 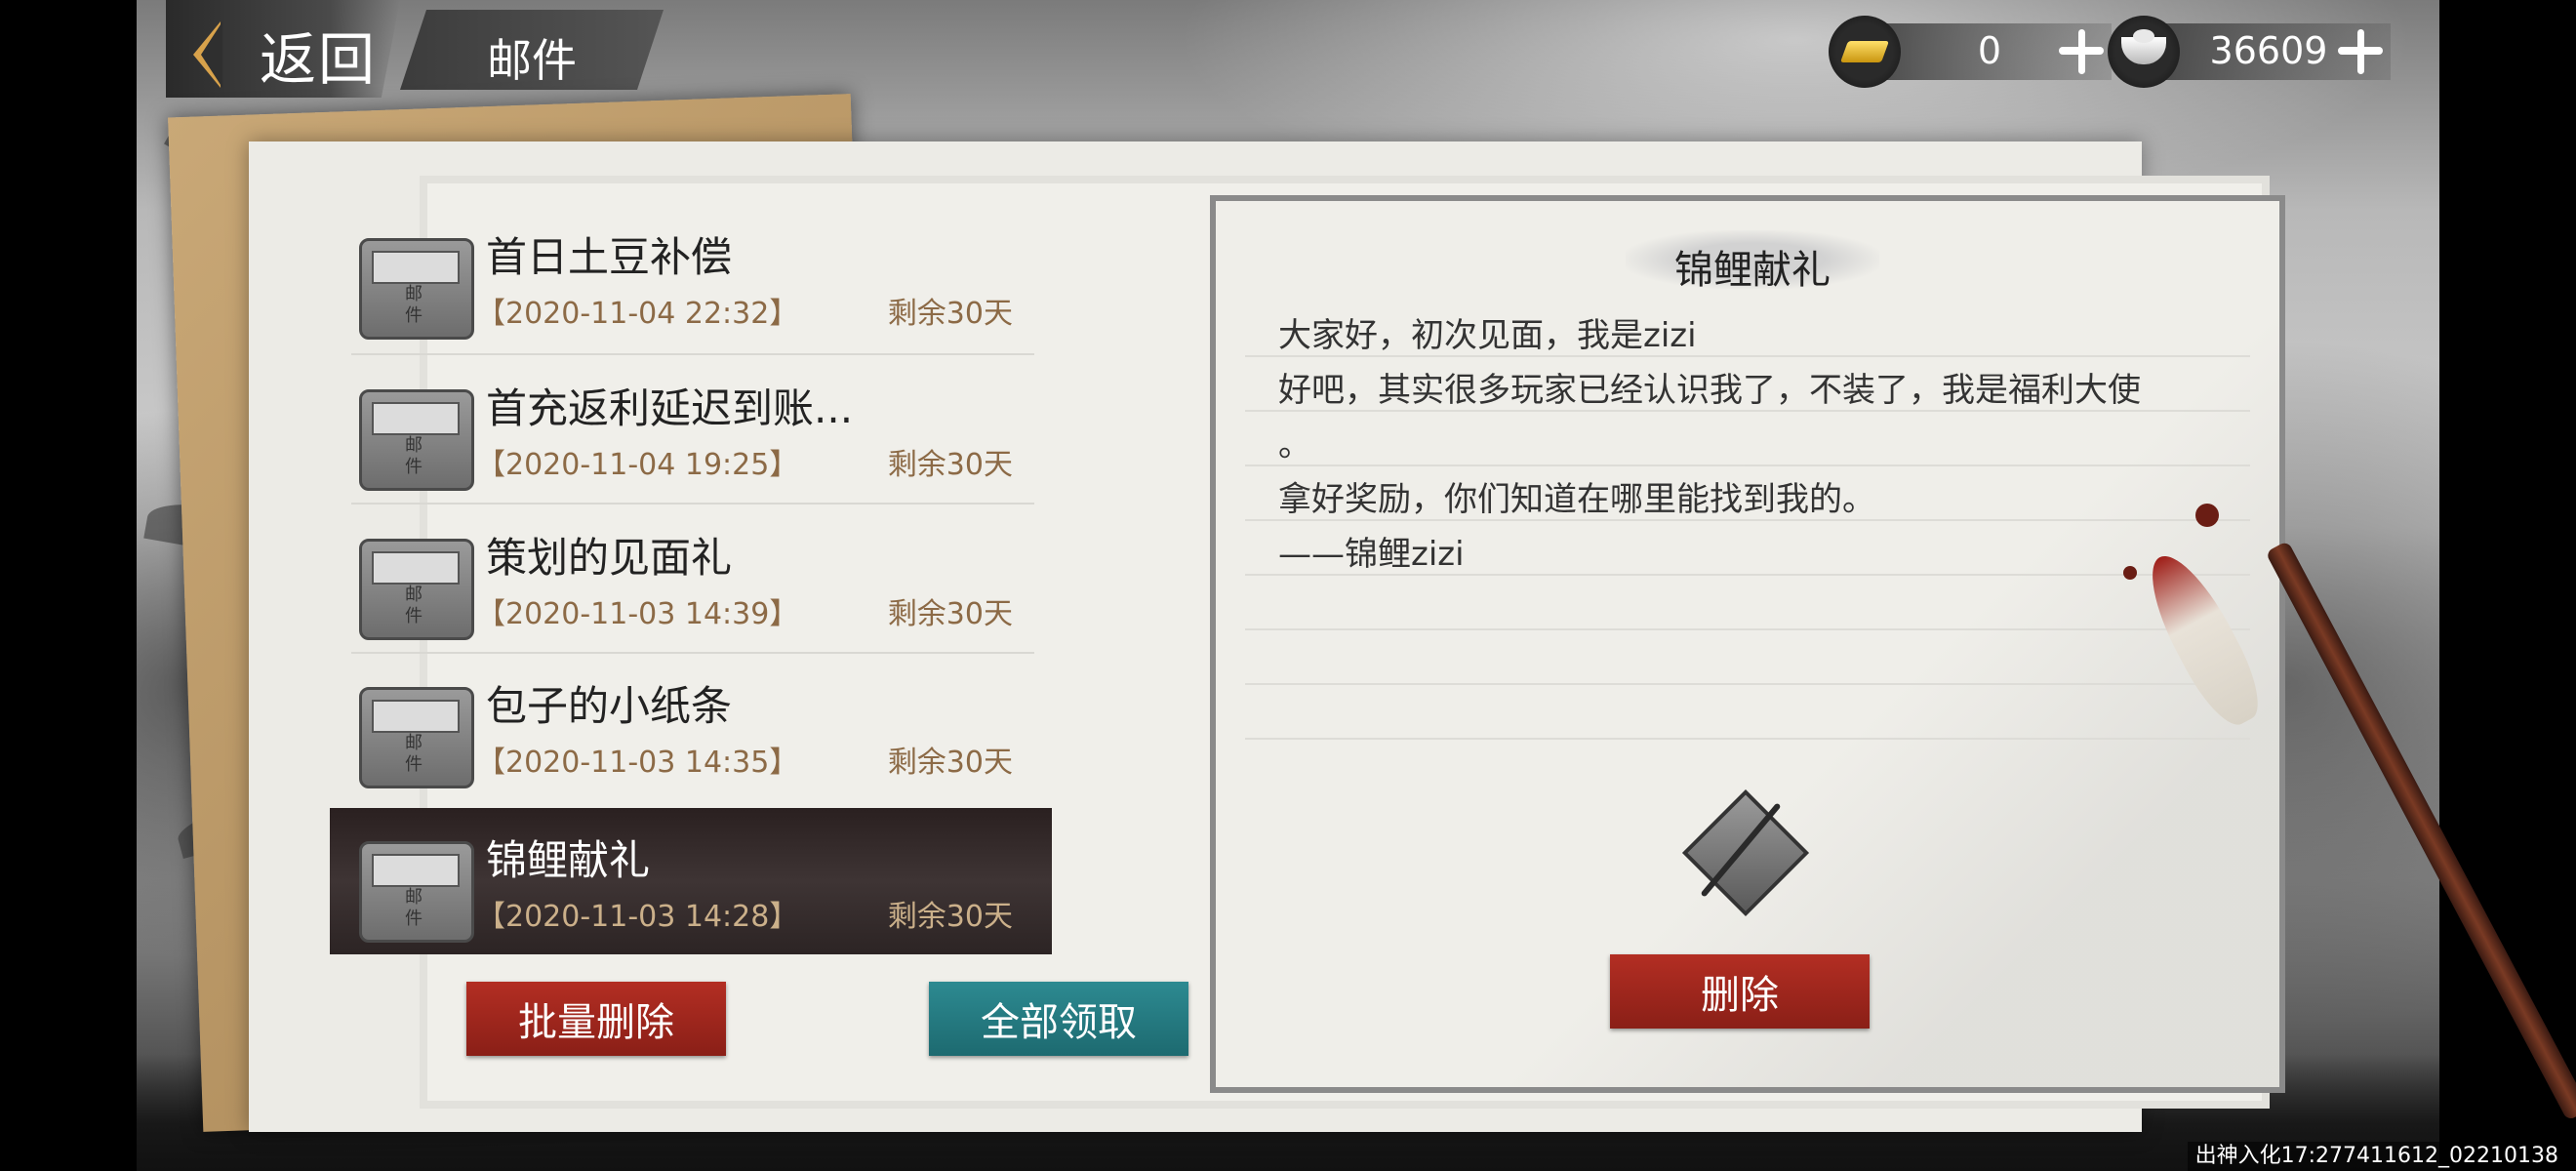 What do you see at coordinates (637, 763) in the screenshot?
I see `mail-date: 【2020-11-03 14:35】` at bounding box center [637, 763].